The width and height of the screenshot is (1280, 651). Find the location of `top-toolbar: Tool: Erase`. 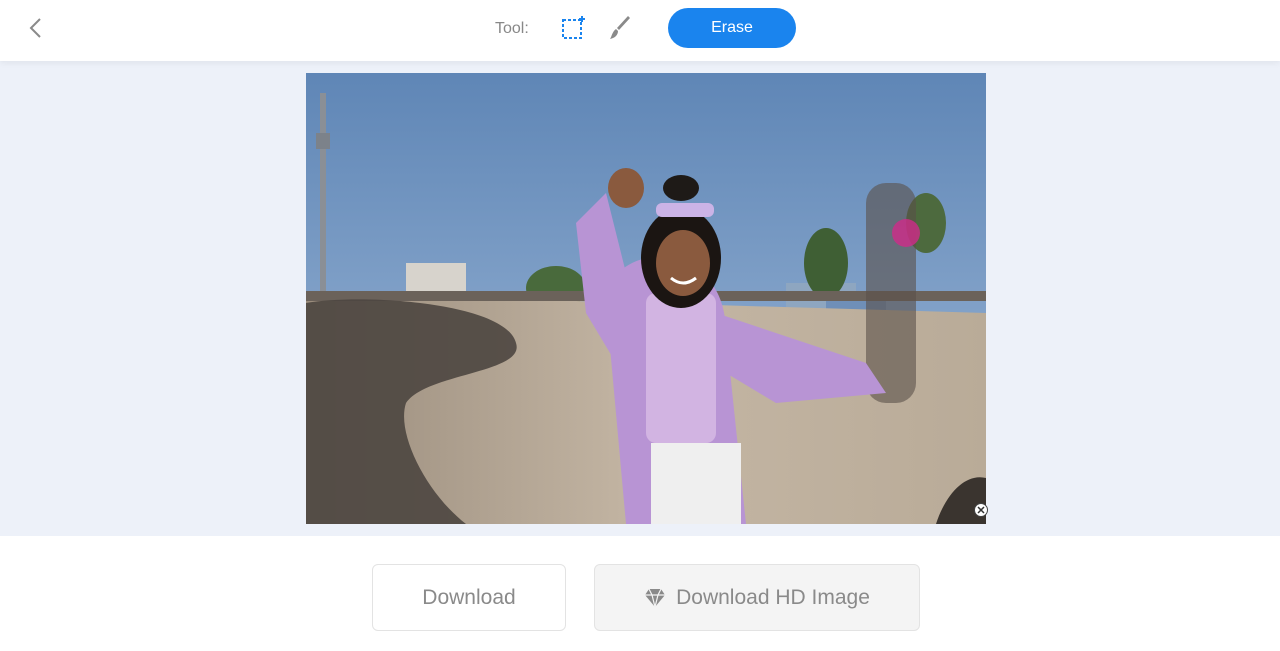

top-toolbar: Tool: Erase is located at coordinates (640, 30).